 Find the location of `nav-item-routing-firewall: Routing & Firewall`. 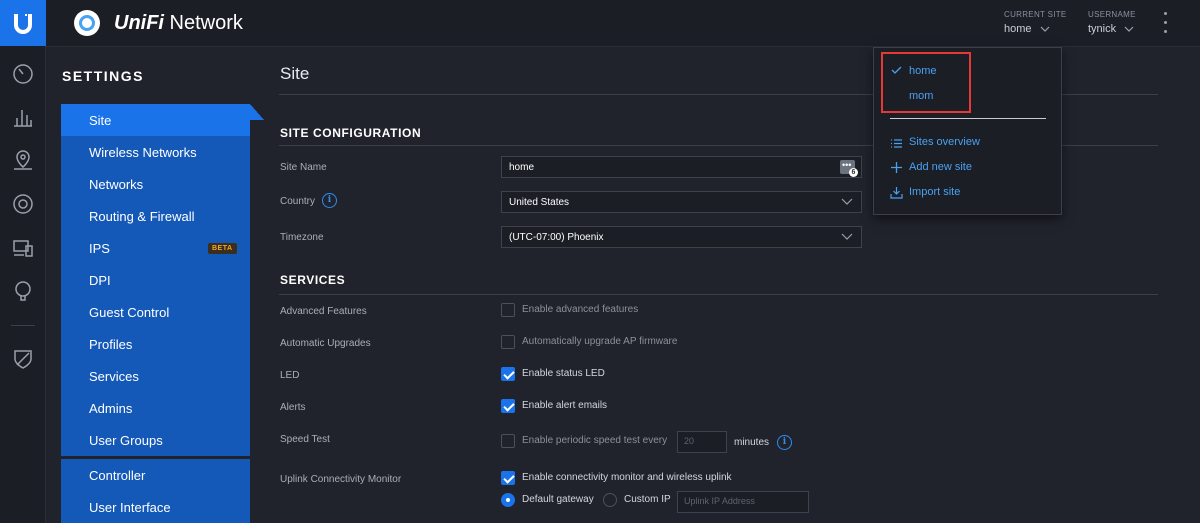

nav-item-routing-firewall: Routing & Firewall is located at coordinates (155, 216).